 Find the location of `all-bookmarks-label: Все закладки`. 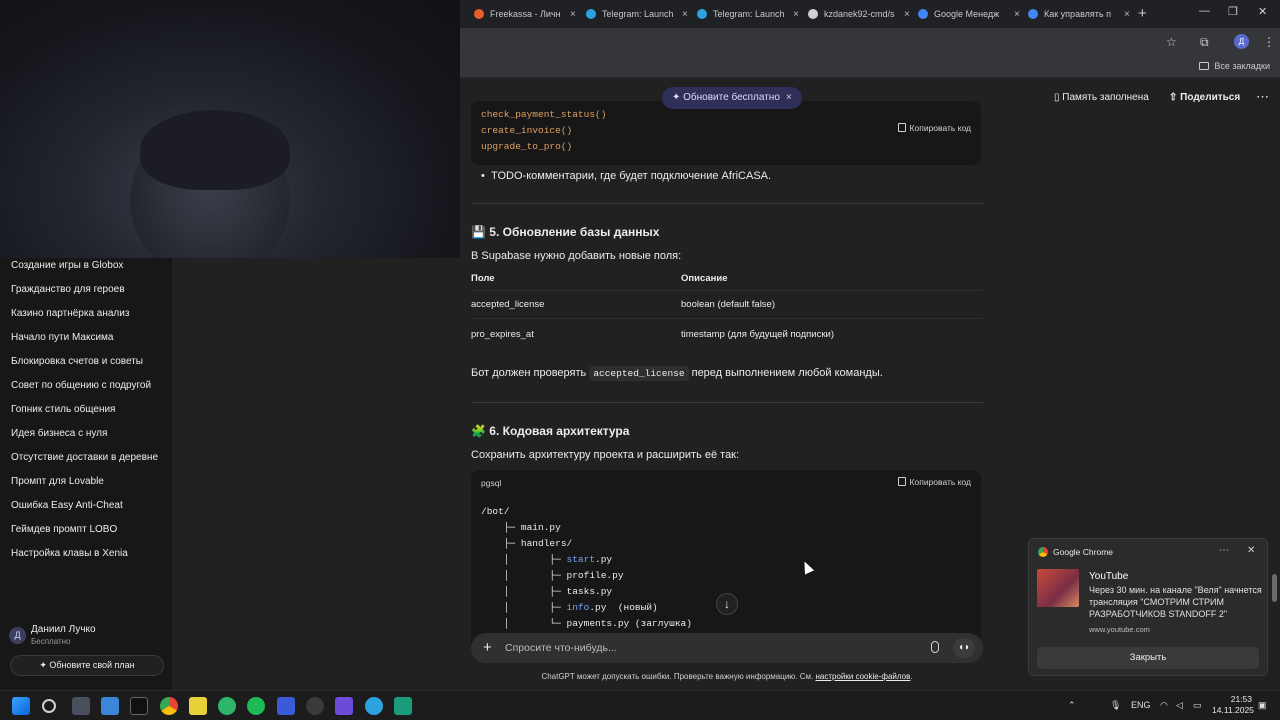

all-bookmarks-label: Все закладки is located at coordinates (1242, 66).